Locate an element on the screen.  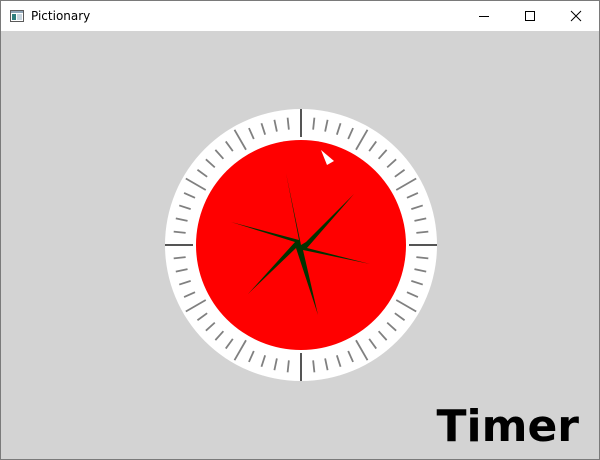
close-icon is located at coordinates (576, 16).